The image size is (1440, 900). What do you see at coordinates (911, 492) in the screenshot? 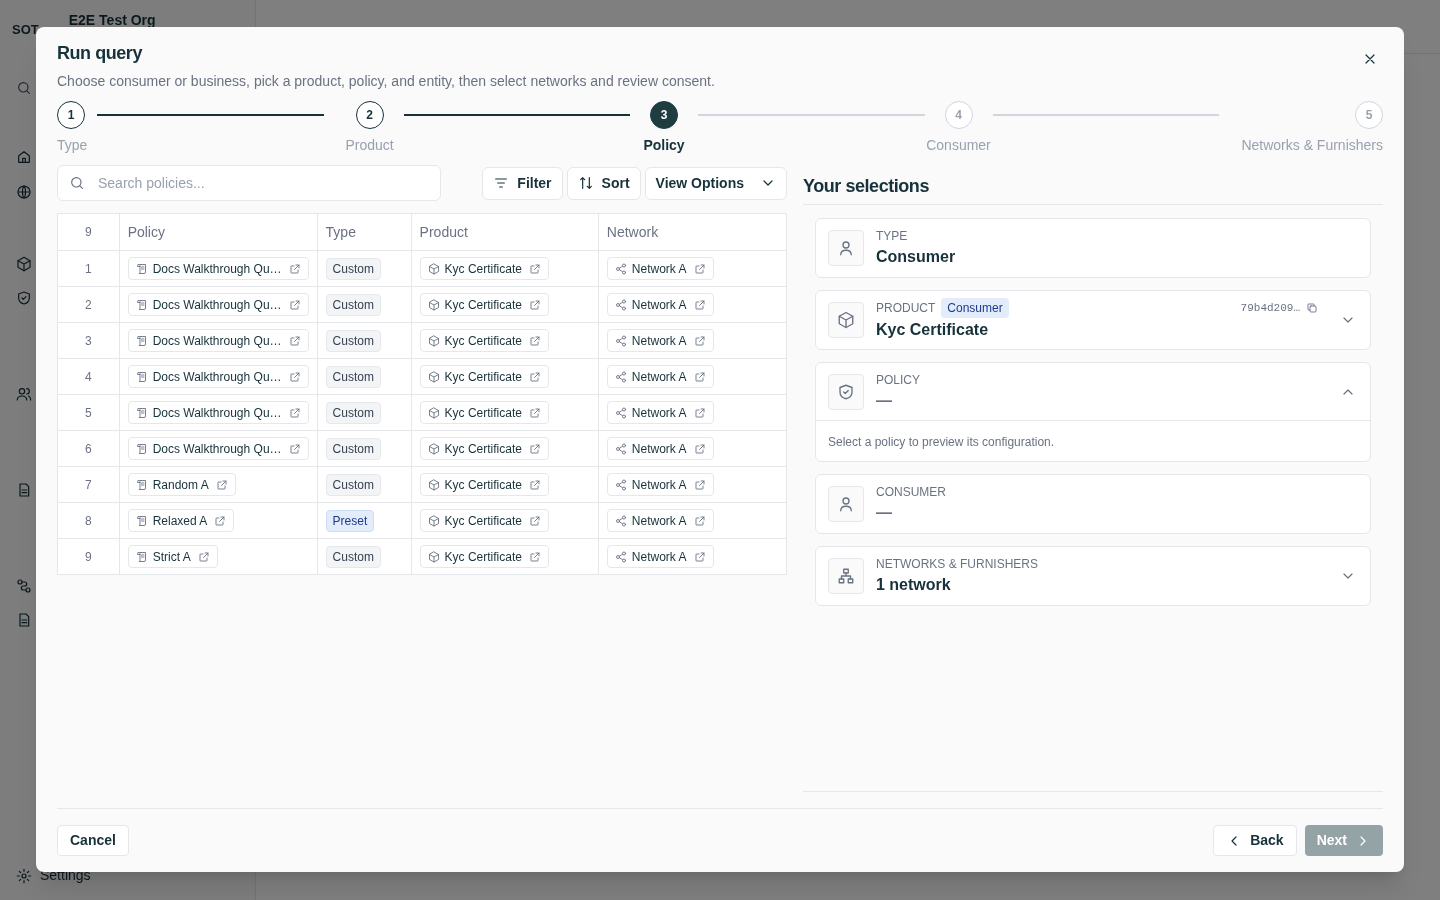
I see `card-label: CONSUMER` at bounding box center [911, 492].